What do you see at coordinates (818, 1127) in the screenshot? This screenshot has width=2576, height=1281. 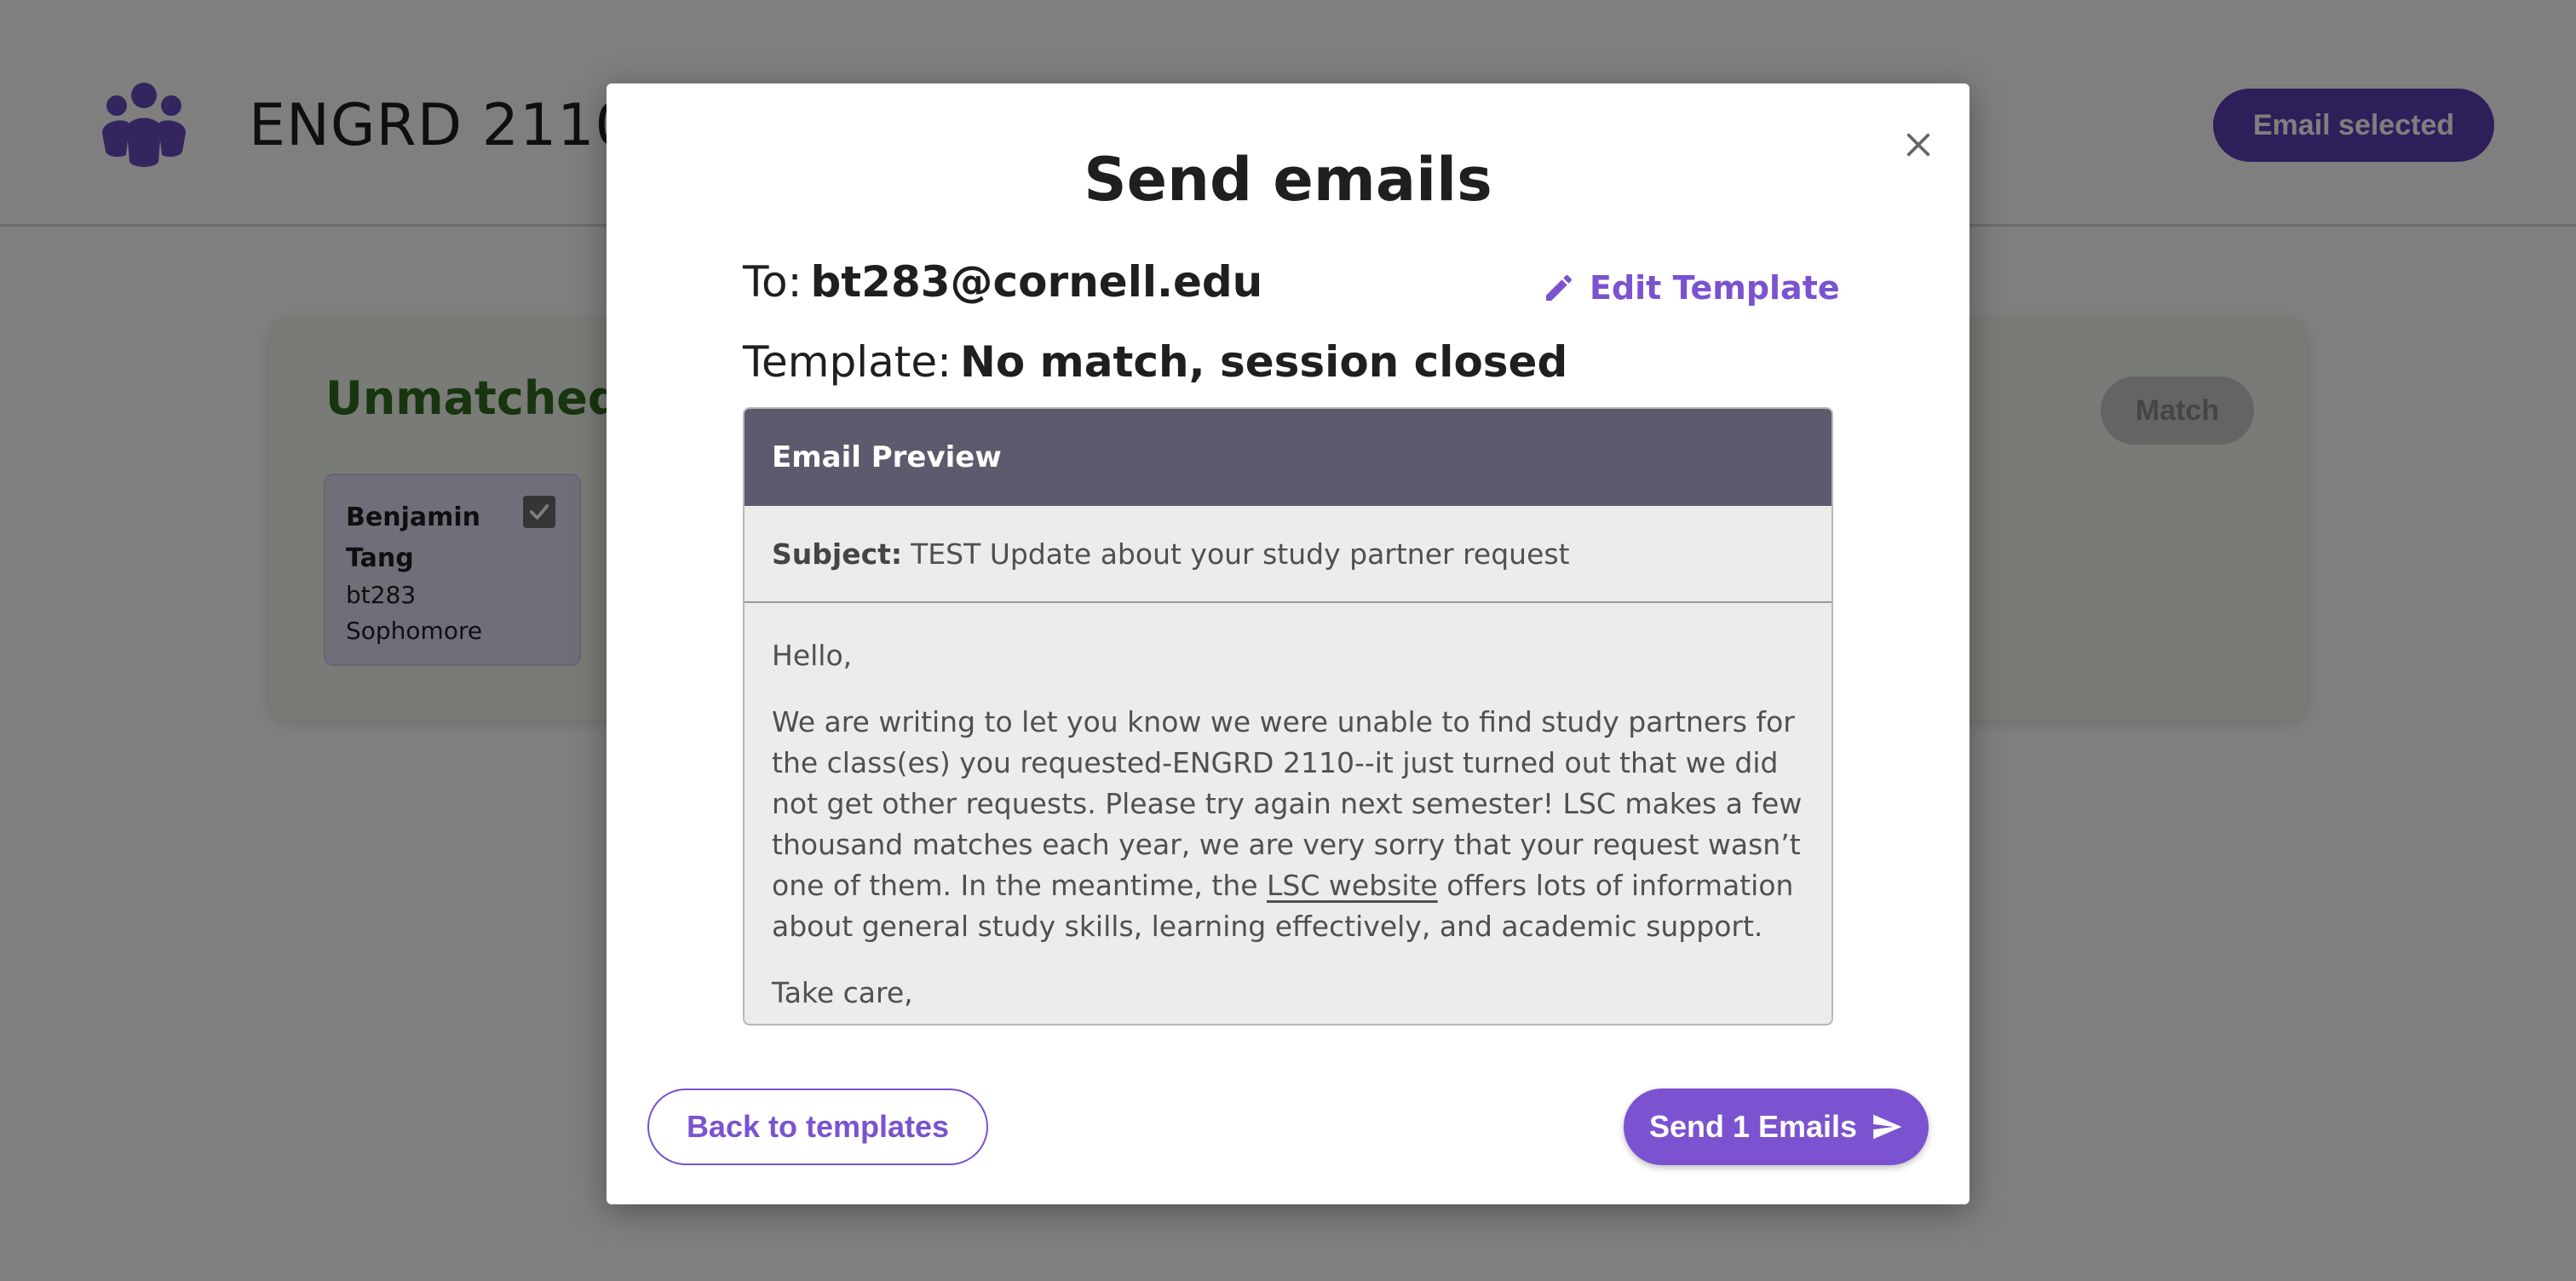 I see `back-to-templates-button: Back to templates` at bounding box center [818, 1127].